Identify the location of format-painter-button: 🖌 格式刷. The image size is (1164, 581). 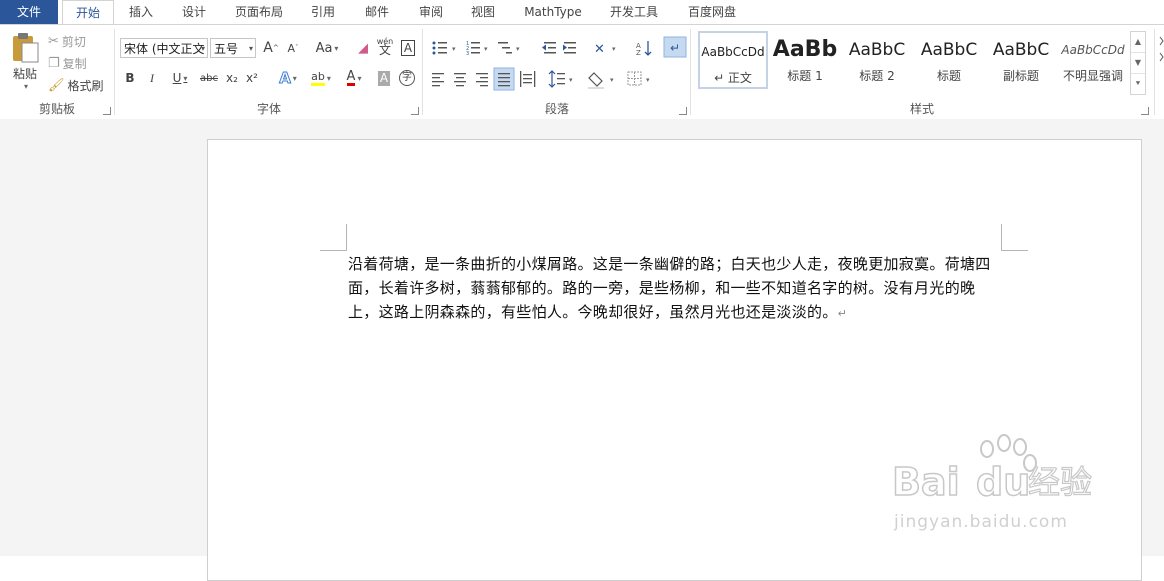
(76, 85).